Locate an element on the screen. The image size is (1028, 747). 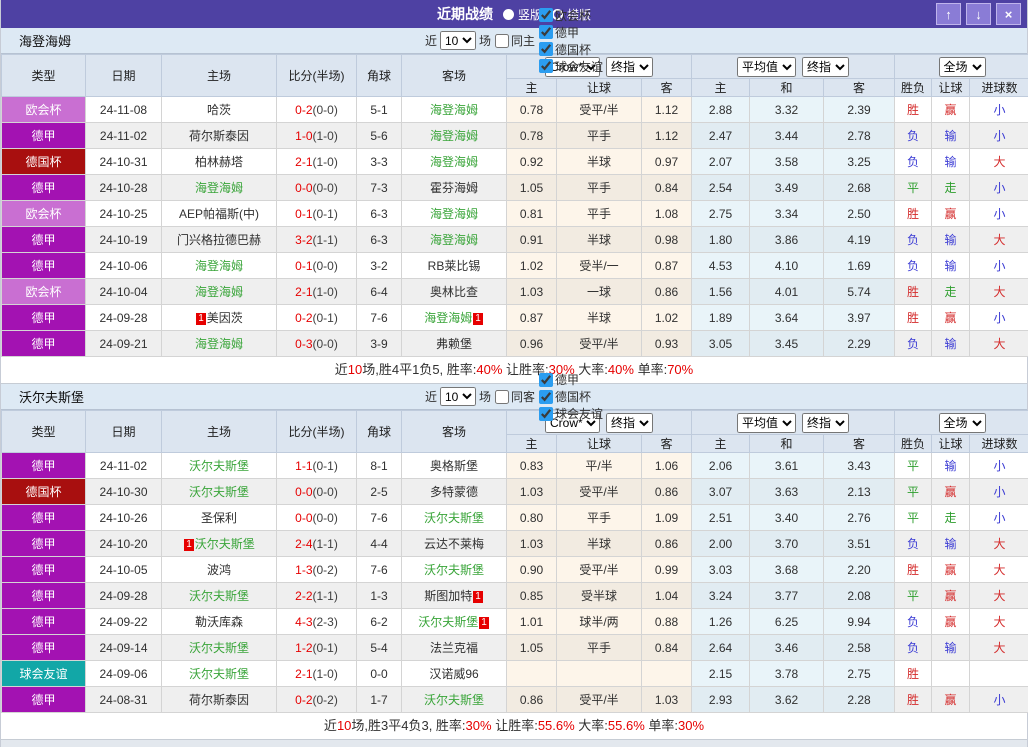
league-filter-0: 德甲 is located at coordinates (570, 379).